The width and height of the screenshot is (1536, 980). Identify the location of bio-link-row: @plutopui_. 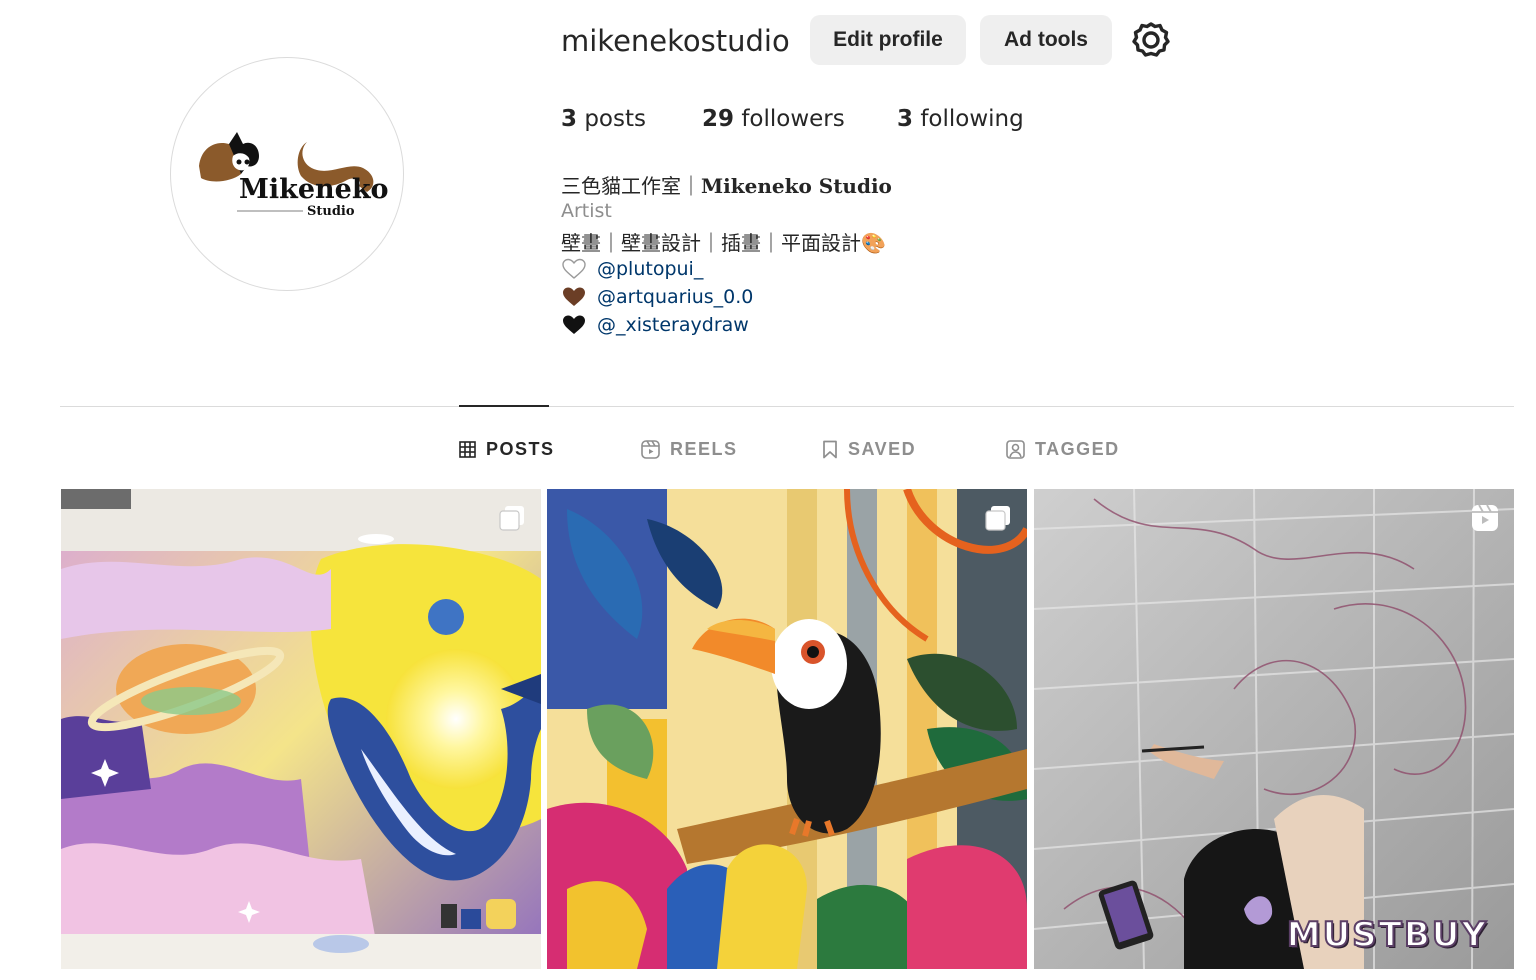
(632, 269).